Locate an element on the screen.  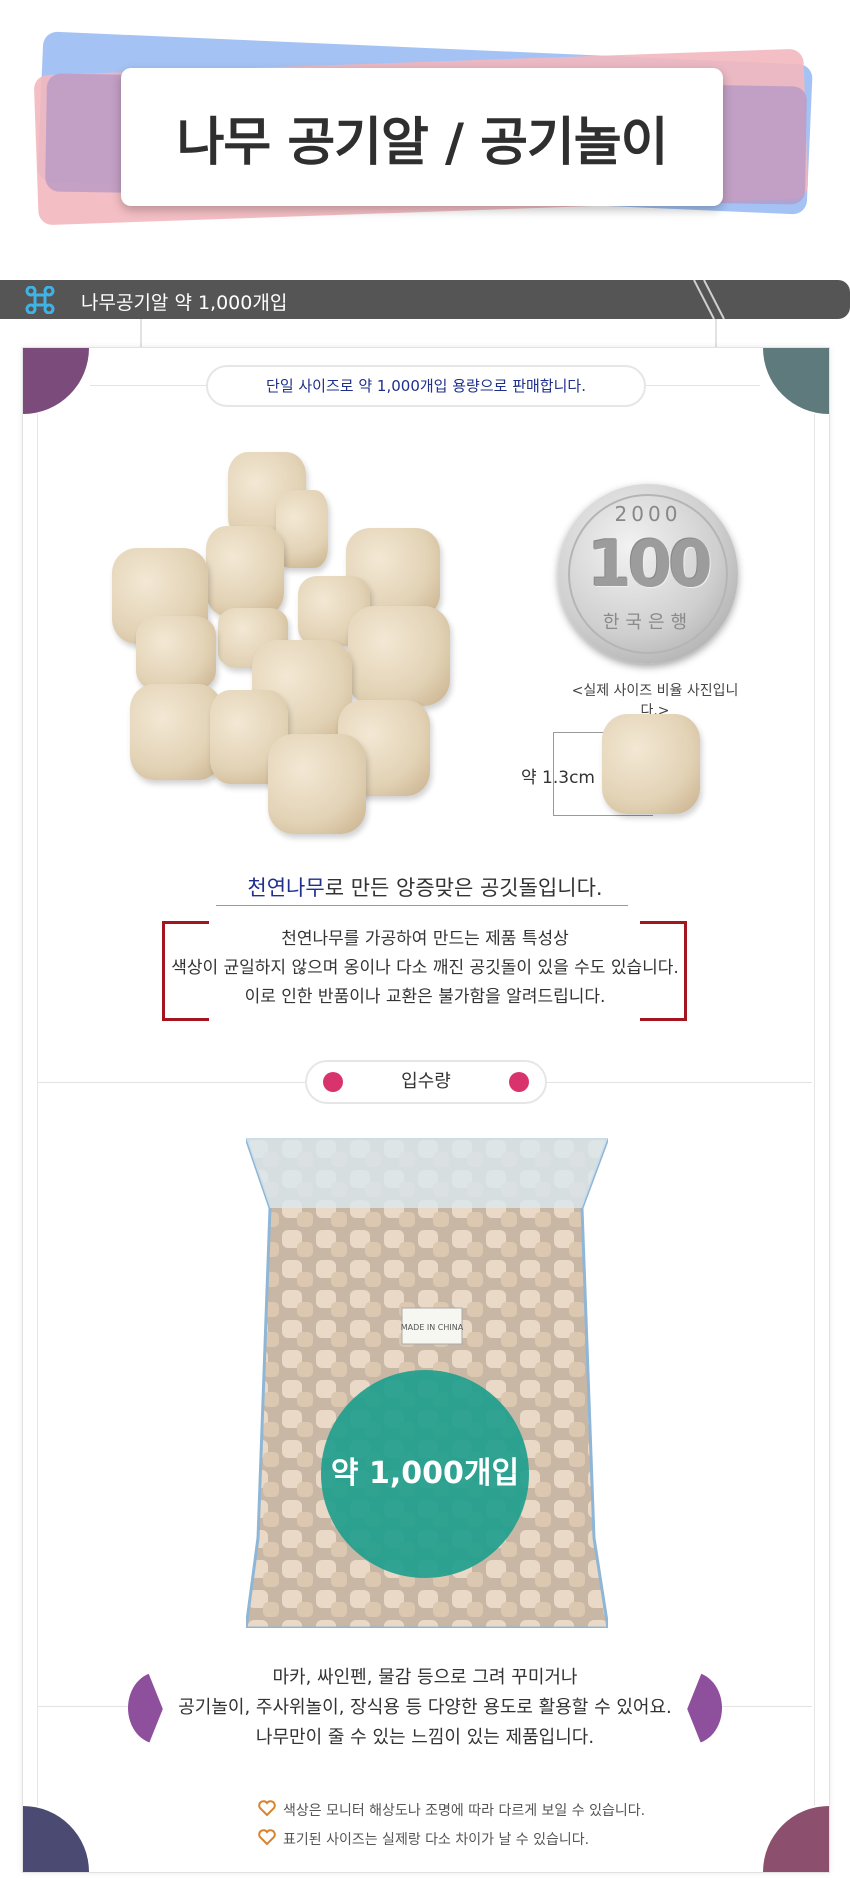
command-icon is located at coordinates (40, 300).